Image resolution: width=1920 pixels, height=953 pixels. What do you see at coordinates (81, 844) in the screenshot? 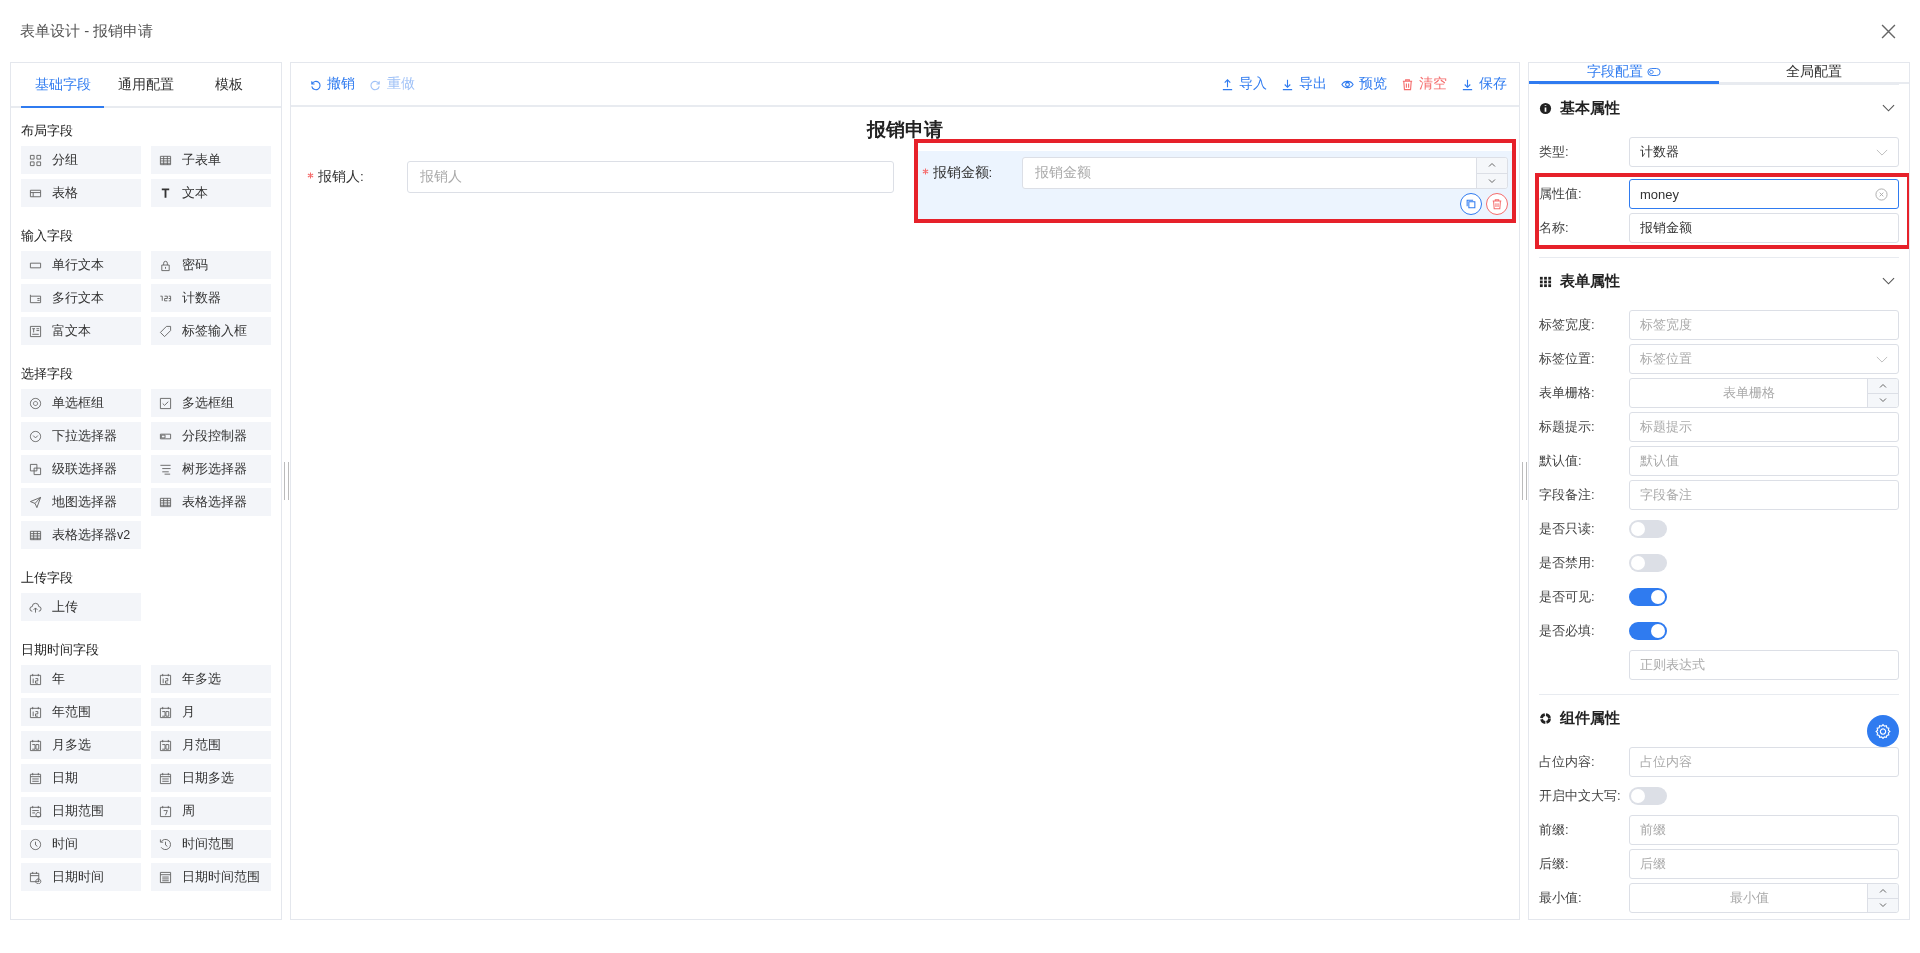
I see `field-type-item: 时间` at bounding box center [81, 844].